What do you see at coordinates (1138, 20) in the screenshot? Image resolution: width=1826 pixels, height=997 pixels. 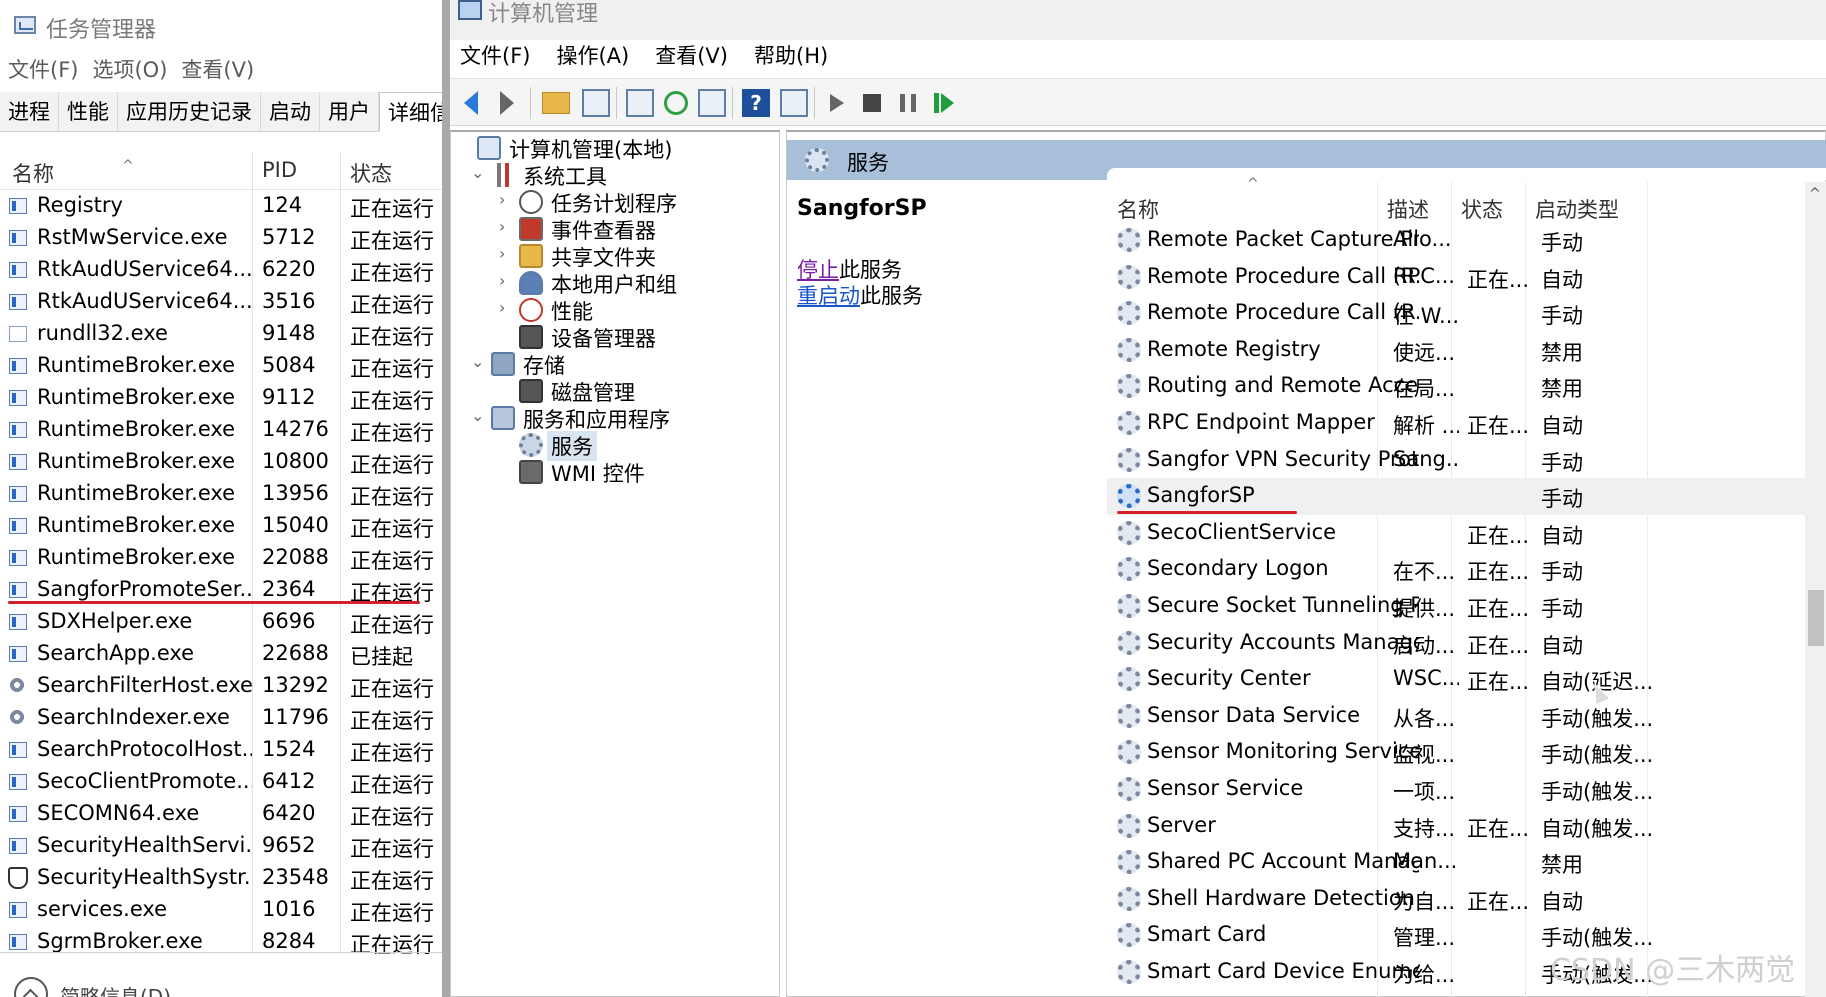 I see `computer-management-titlebar: 计算机管理` at bounding box center [1138, 20].